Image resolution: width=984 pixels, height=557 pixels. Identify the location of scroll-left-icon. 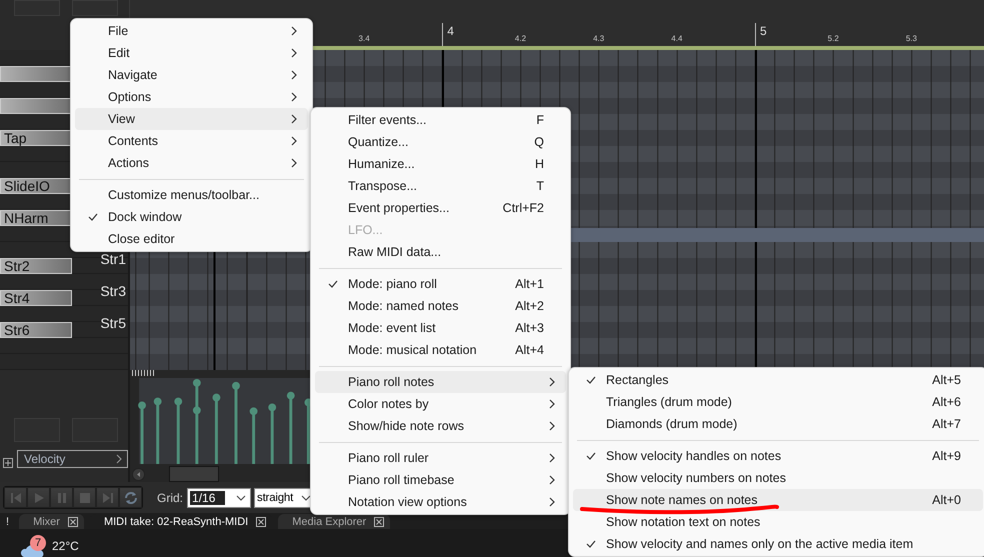
(138, 474).